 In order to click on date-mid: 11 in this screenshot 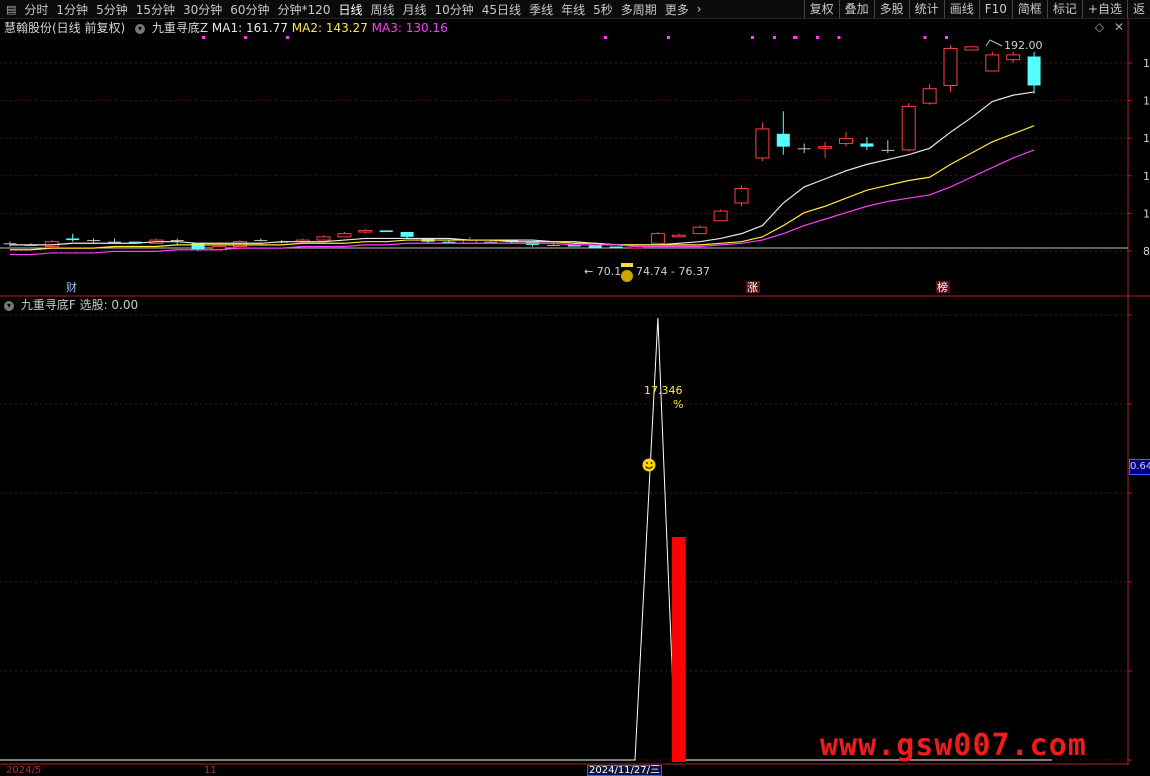, I will do `click(210, 770)`.